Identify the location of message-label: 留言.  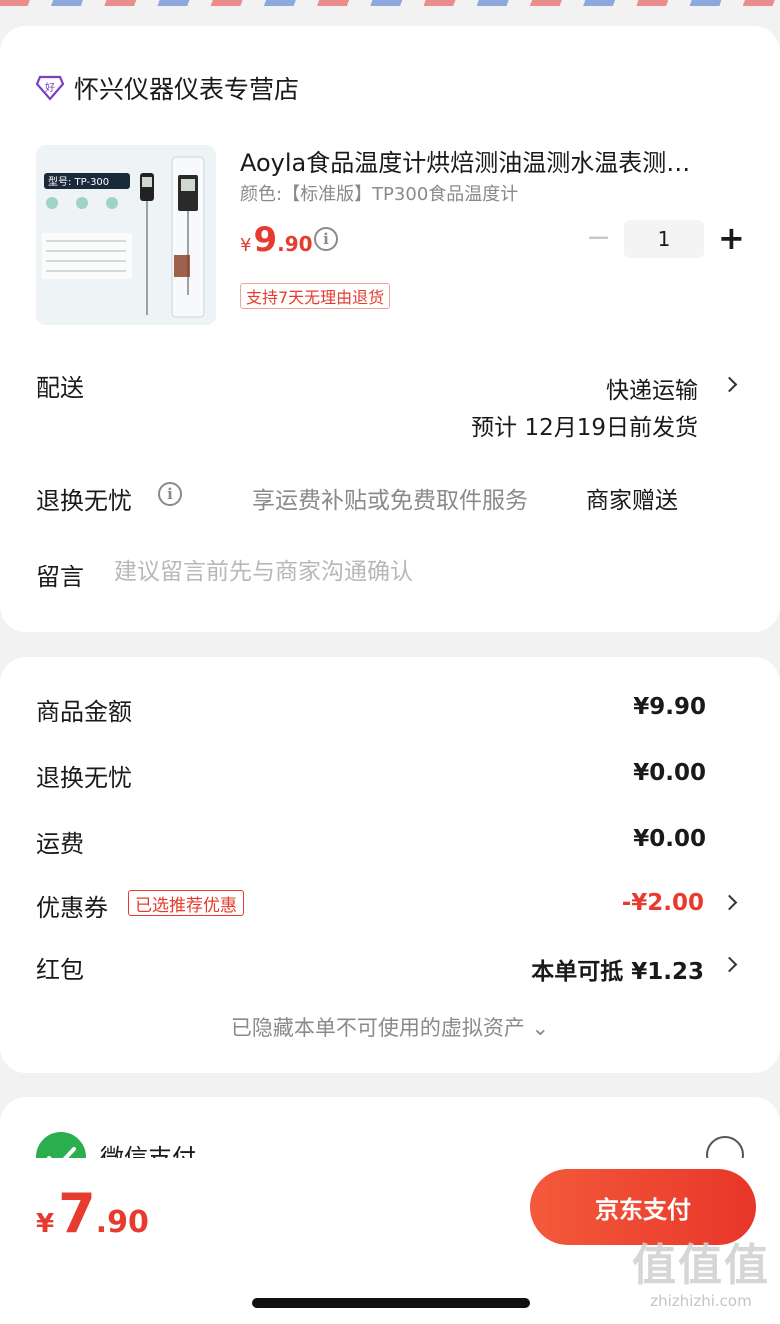
(60, 577).